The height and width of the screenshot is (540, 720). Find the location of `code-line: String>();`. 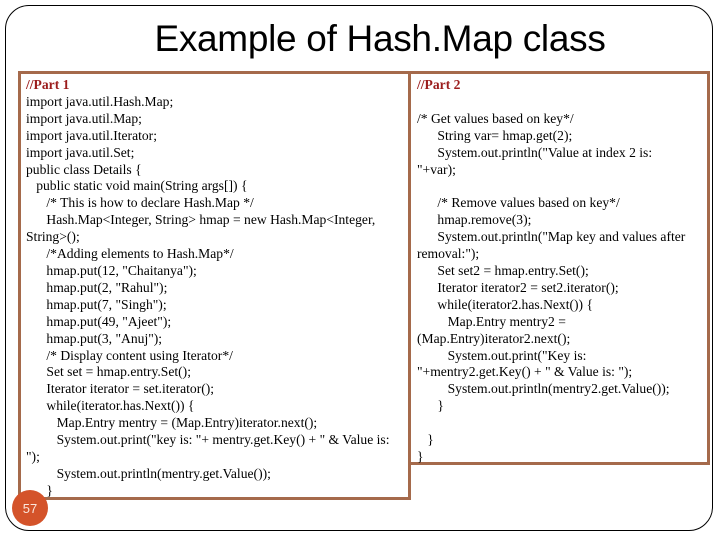

code-line: String>(); is located at coordinates (53, 237).